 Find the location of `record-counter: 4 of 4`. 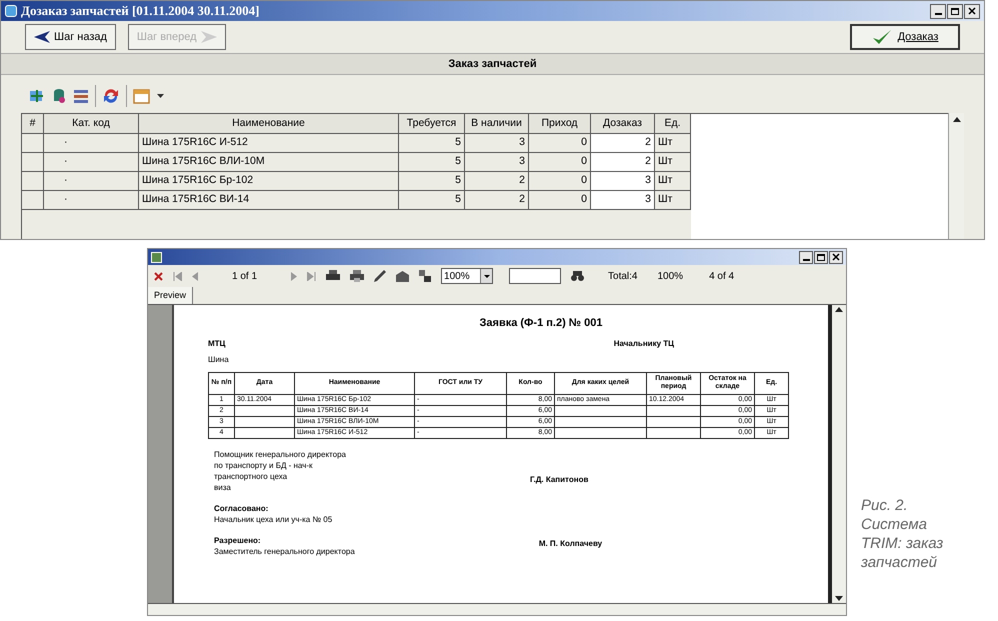

record-counter: 4 of 4 is located at coordinates (721, 277).